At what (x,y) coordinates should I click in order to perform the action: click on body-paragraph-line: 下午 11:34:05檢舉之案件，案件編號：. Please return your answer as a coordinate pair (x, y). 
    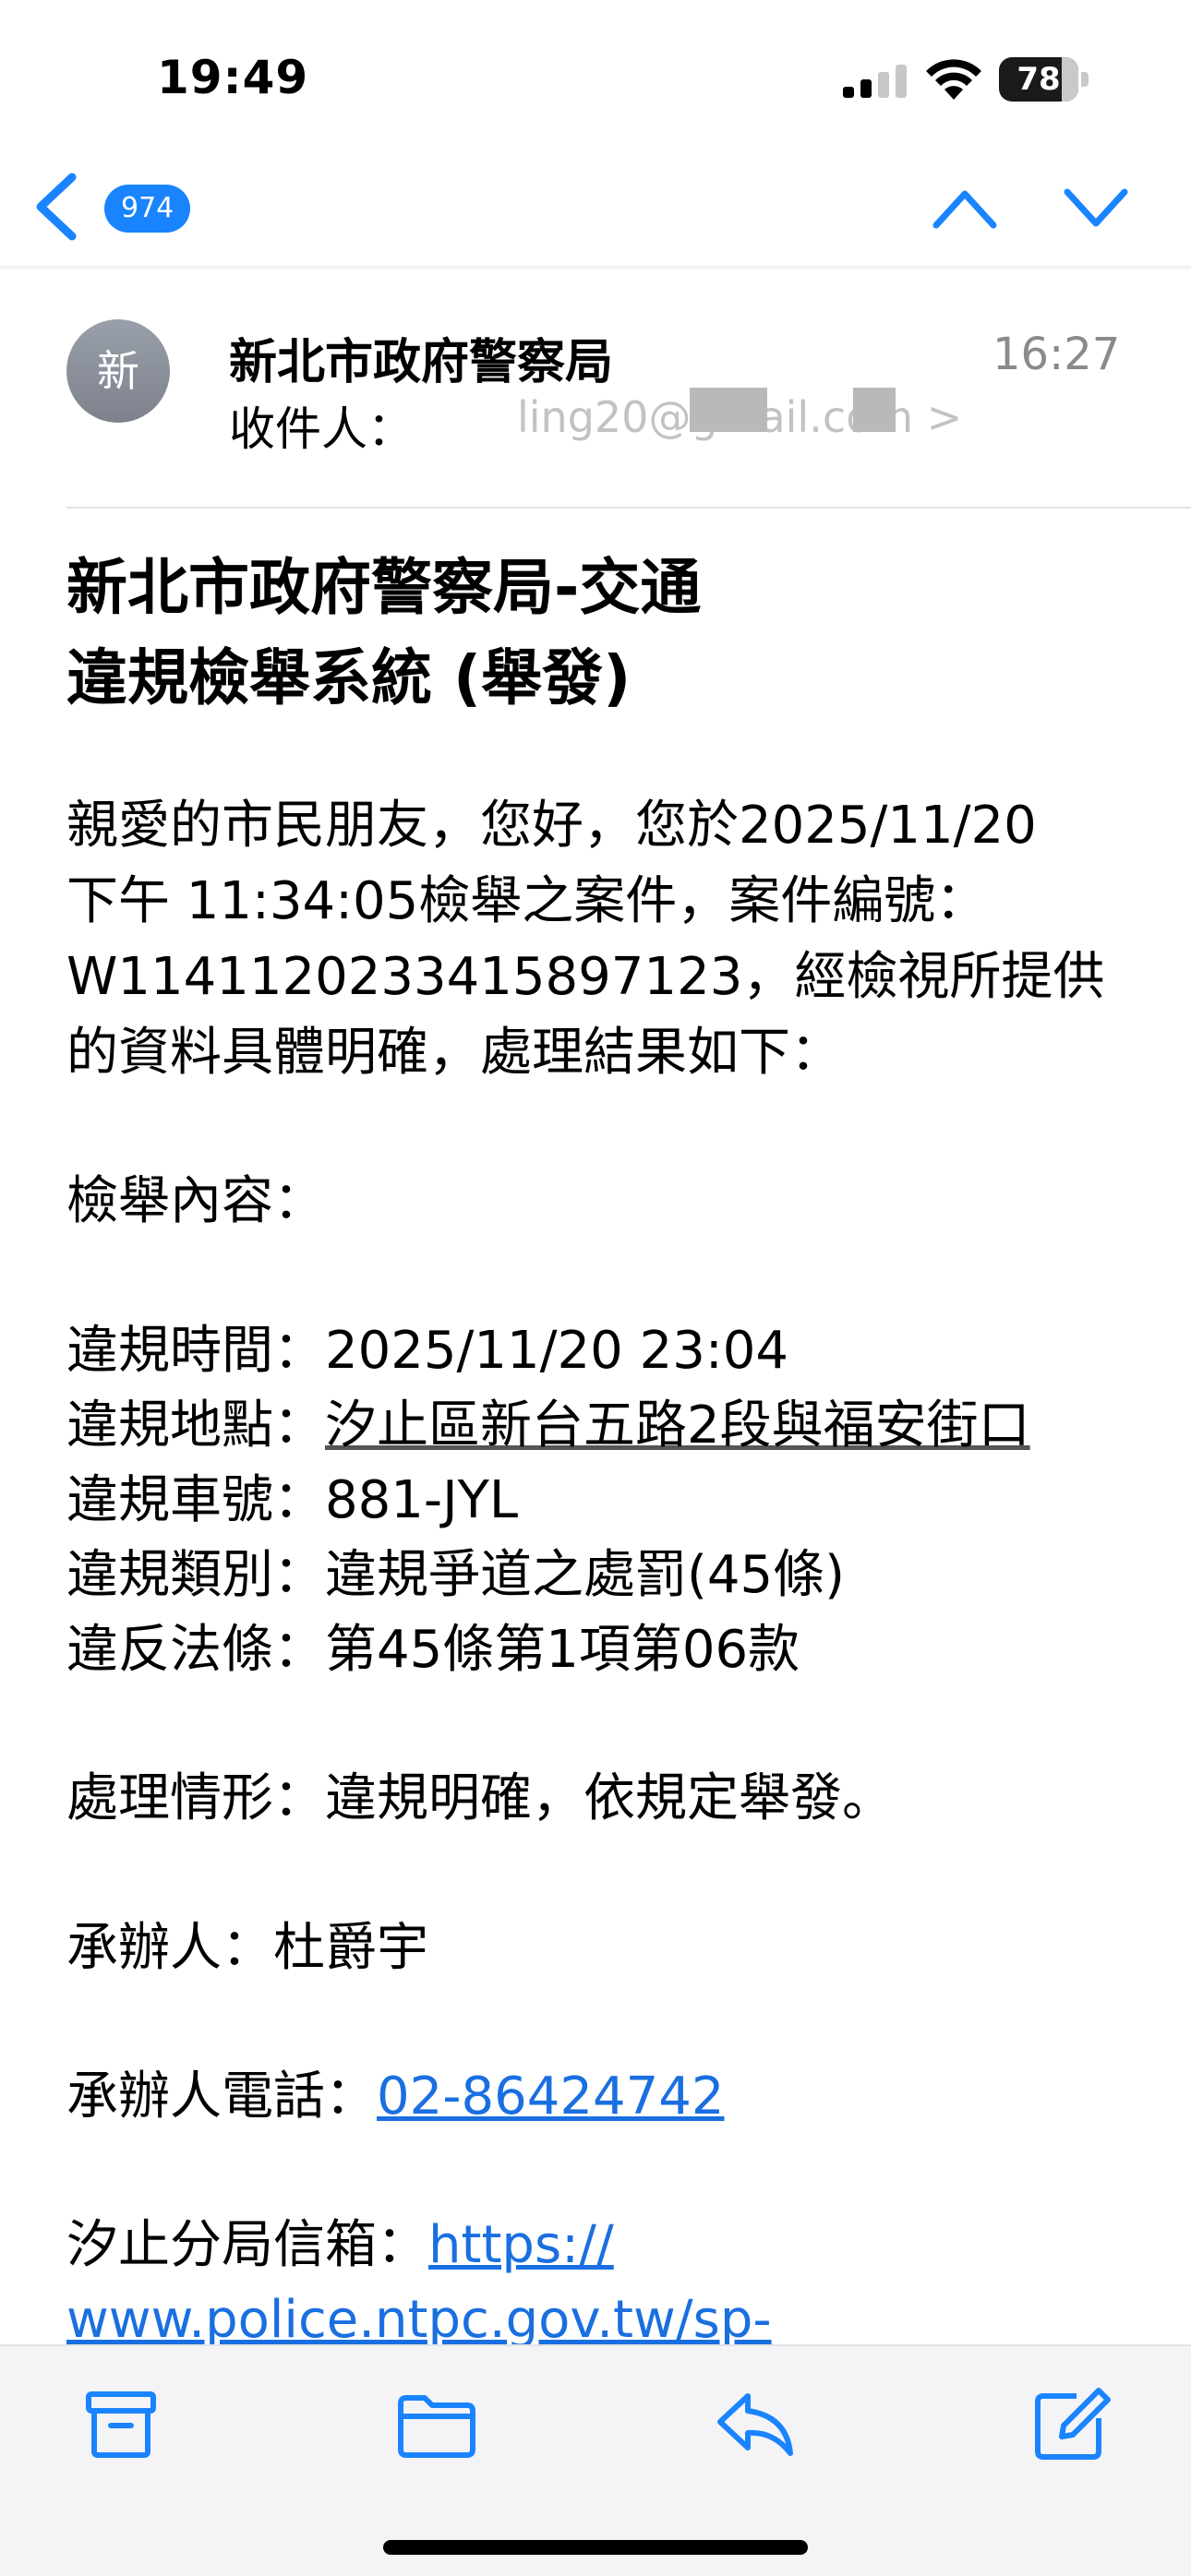
    Looking at the image, I should click on (527, 901).